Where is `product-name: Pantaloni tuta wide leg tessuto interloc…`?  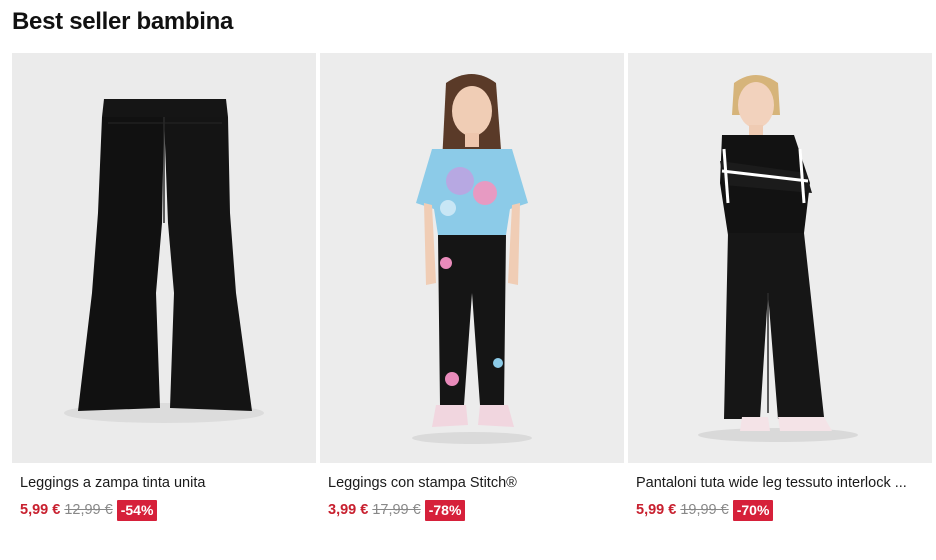 product-name: Pantaloni tuta wide leg tessuto interloc… is located at coordinates (780, 483).